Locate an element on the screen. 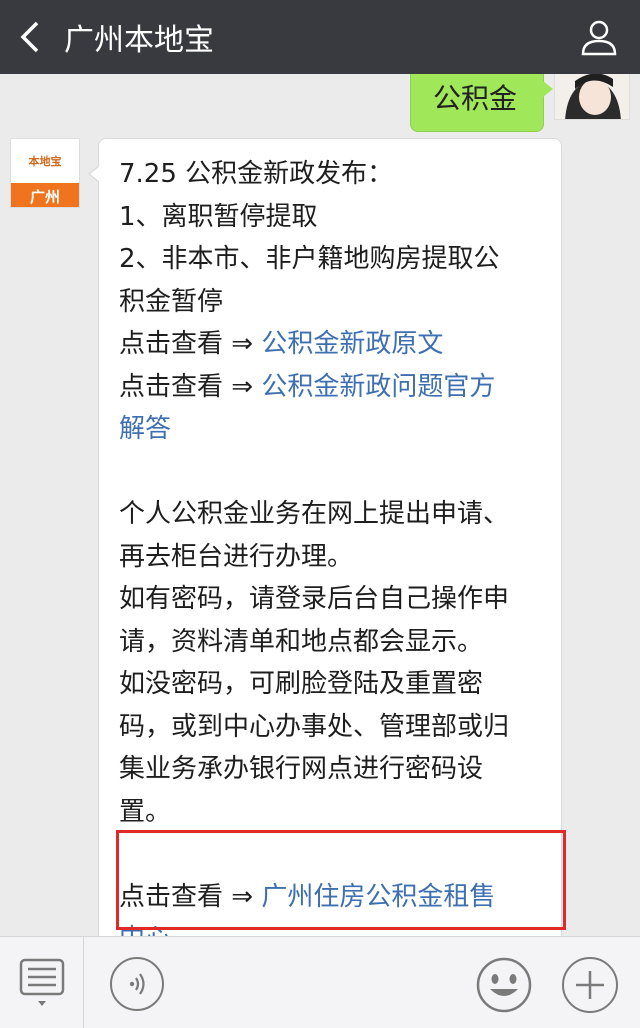 Image resolution: width=640 pixels, height=1028 pixels. policy-original-link: 公积金新政原文 is located at coordinates (352, 344).